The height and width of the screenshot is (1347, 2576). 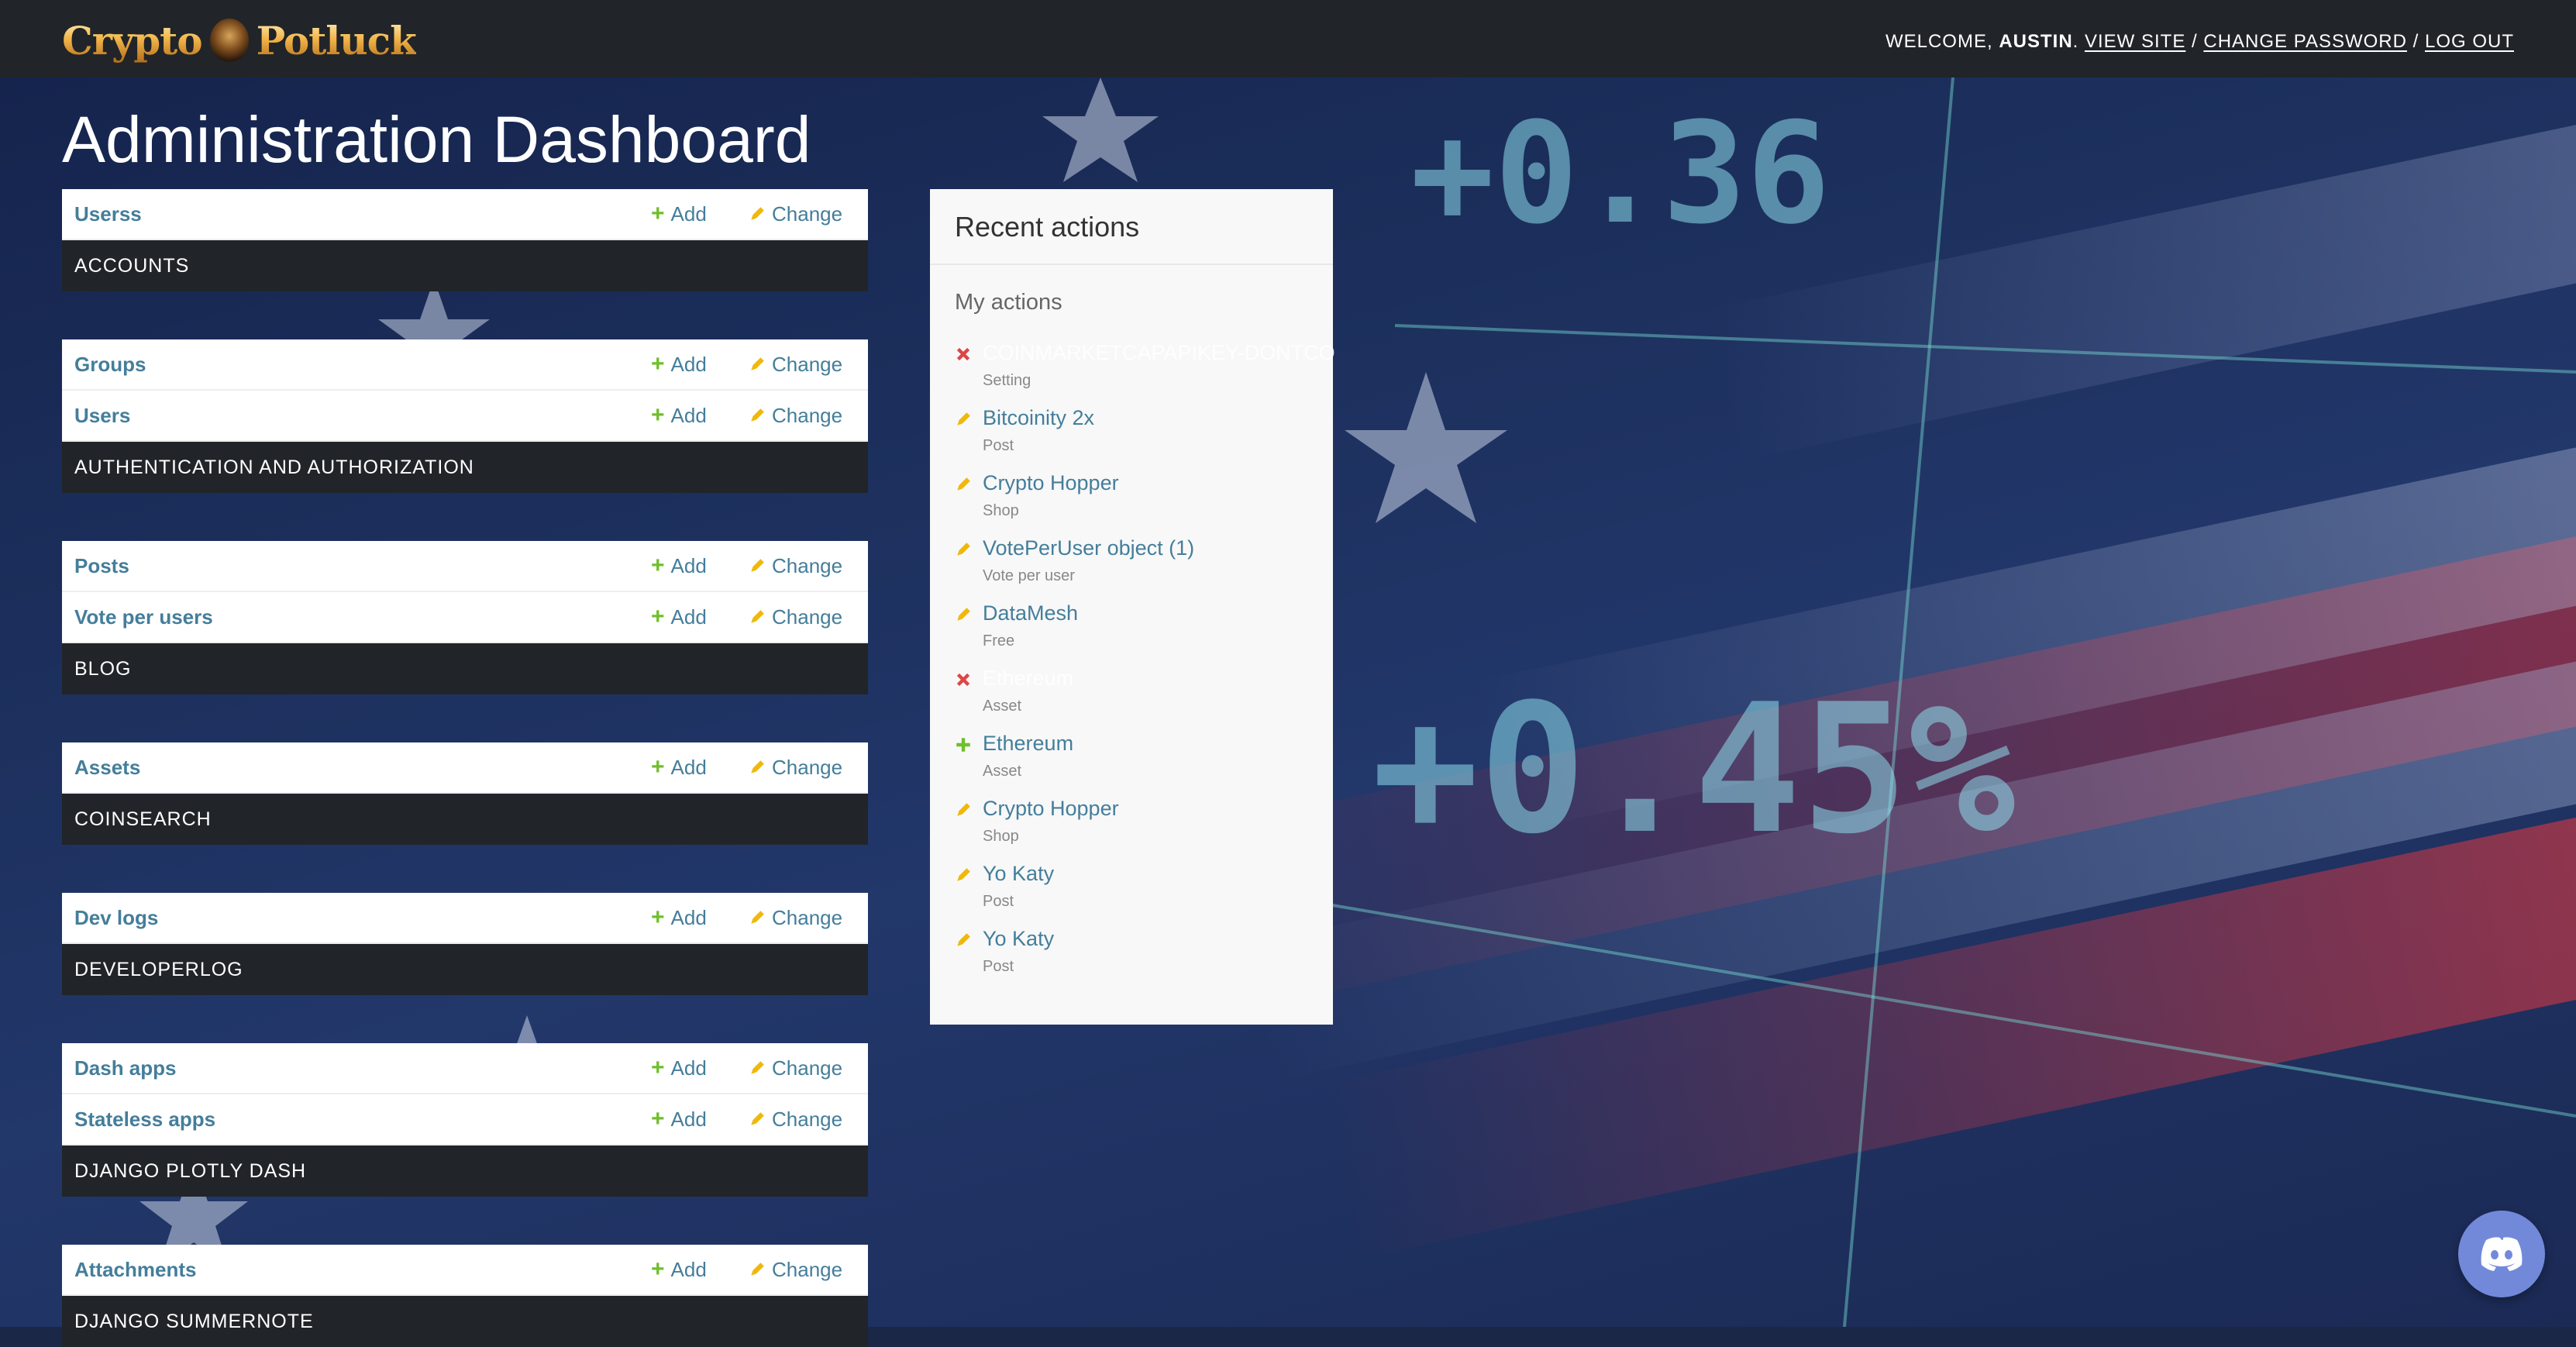 What do you see at coordinates (465, 1321) in the screenshot?
I see `module-caption: DJANGO SUMMERNOTE` at bounding box center [465, 1321].